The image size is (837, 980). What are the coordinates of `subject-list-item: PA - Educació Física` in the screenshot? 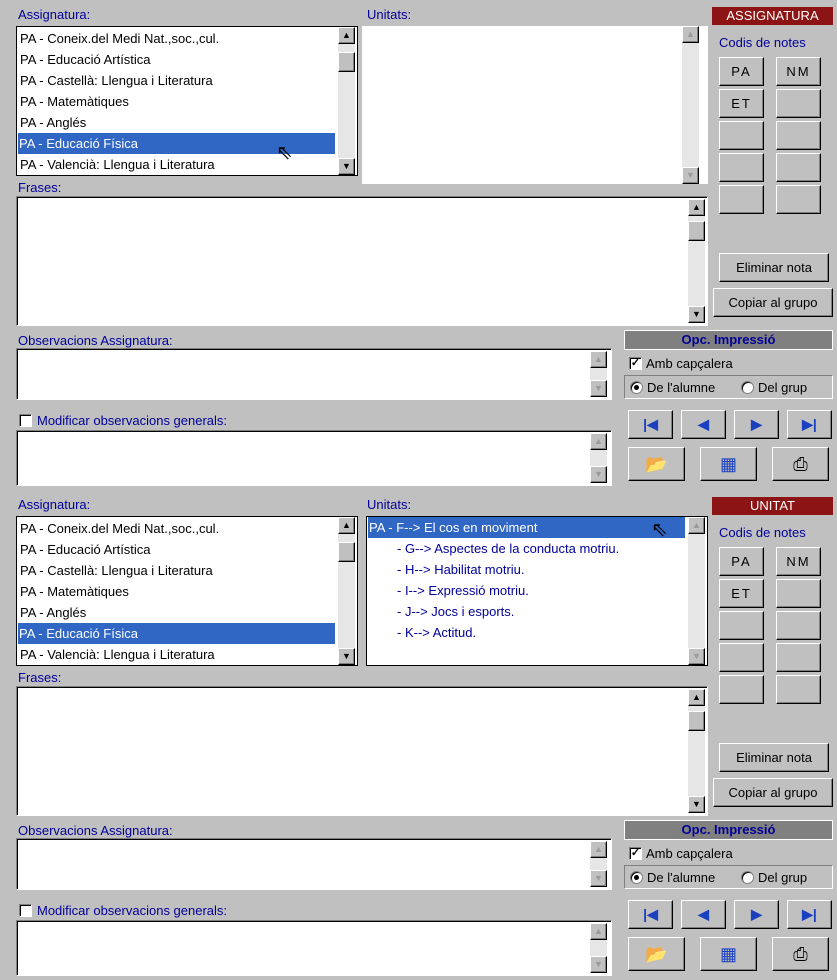 It's located at (176, 633).